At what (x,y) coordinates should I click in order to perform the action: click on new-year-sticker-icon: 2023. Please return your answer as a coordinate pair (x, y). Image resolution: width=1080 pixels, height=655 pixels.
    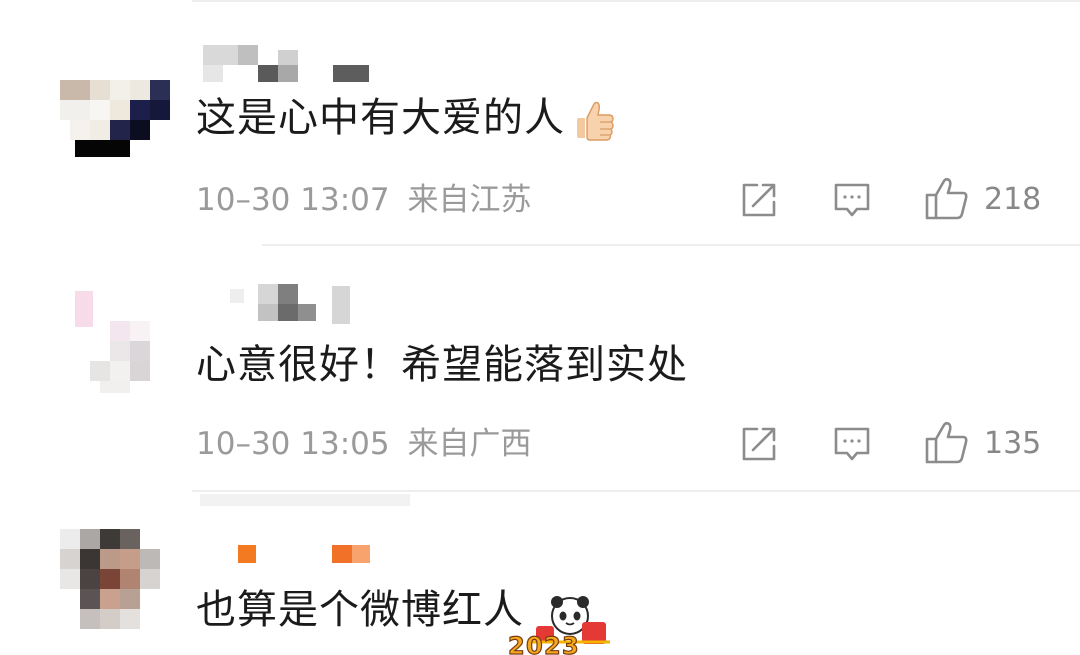
    Looking at the image, I should click on (565, 622).